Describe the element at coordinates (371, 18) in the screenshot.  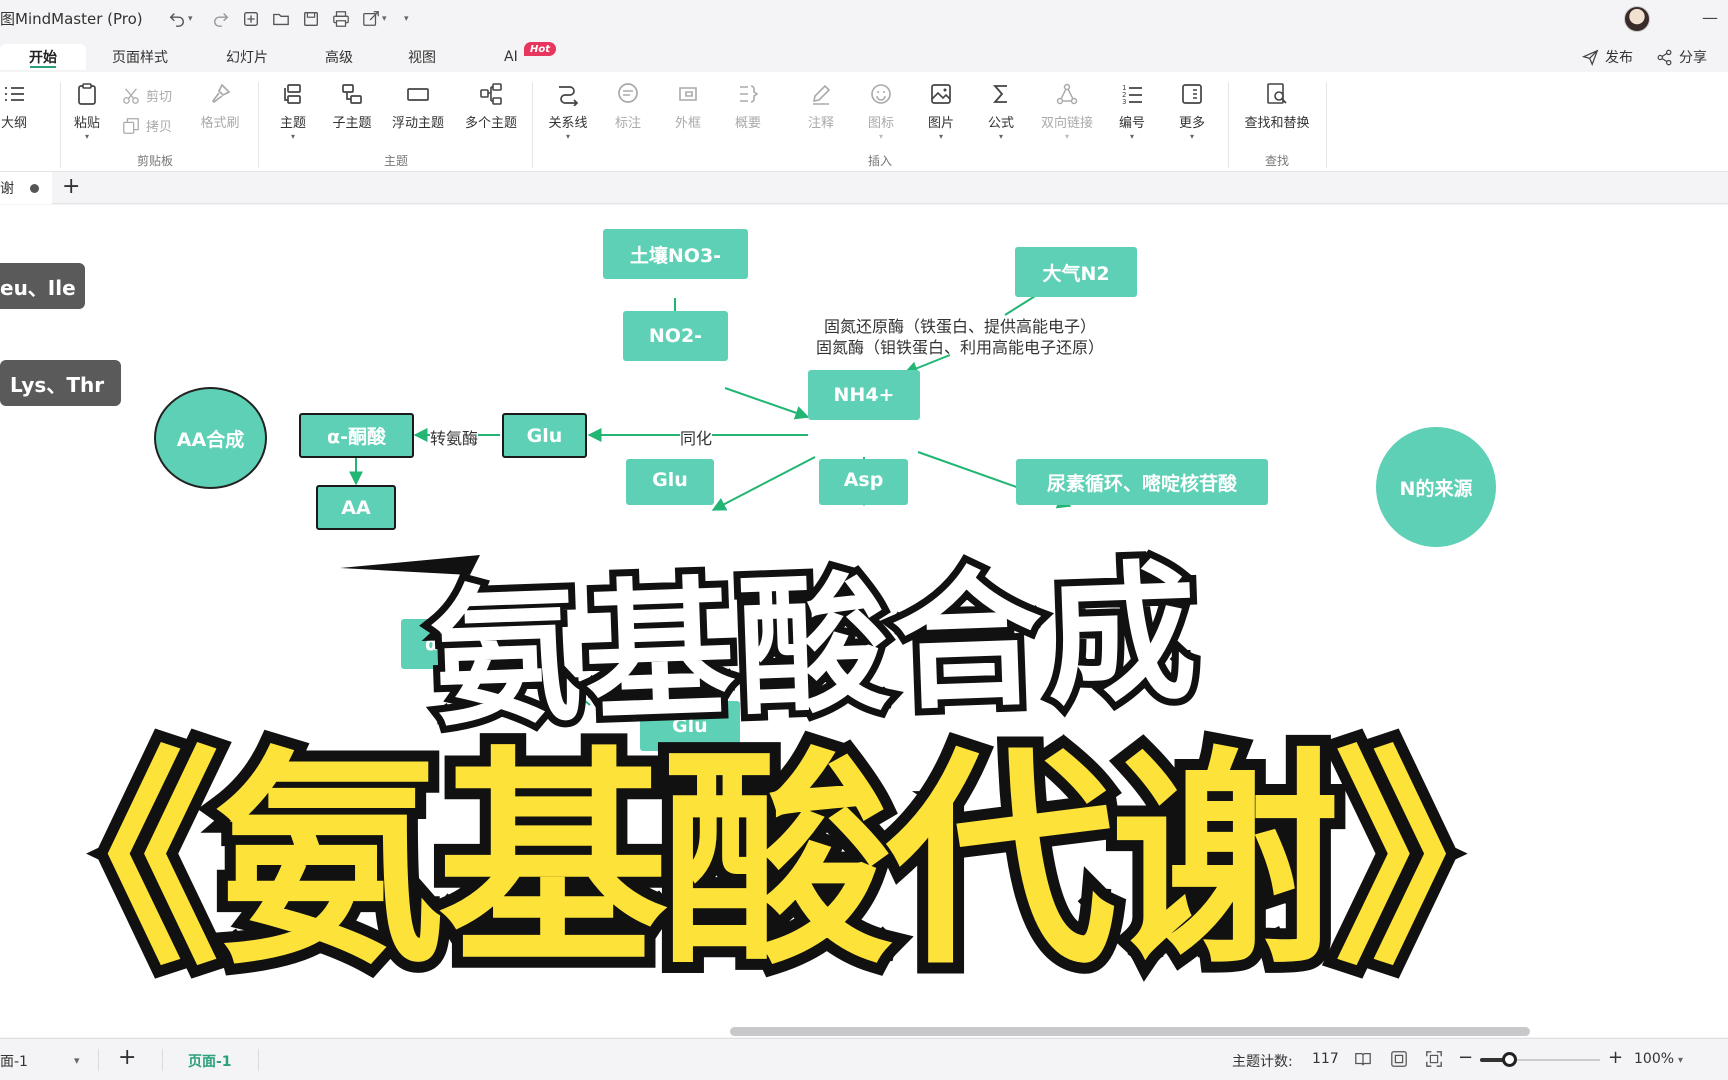
I see `export-icon` at that location.